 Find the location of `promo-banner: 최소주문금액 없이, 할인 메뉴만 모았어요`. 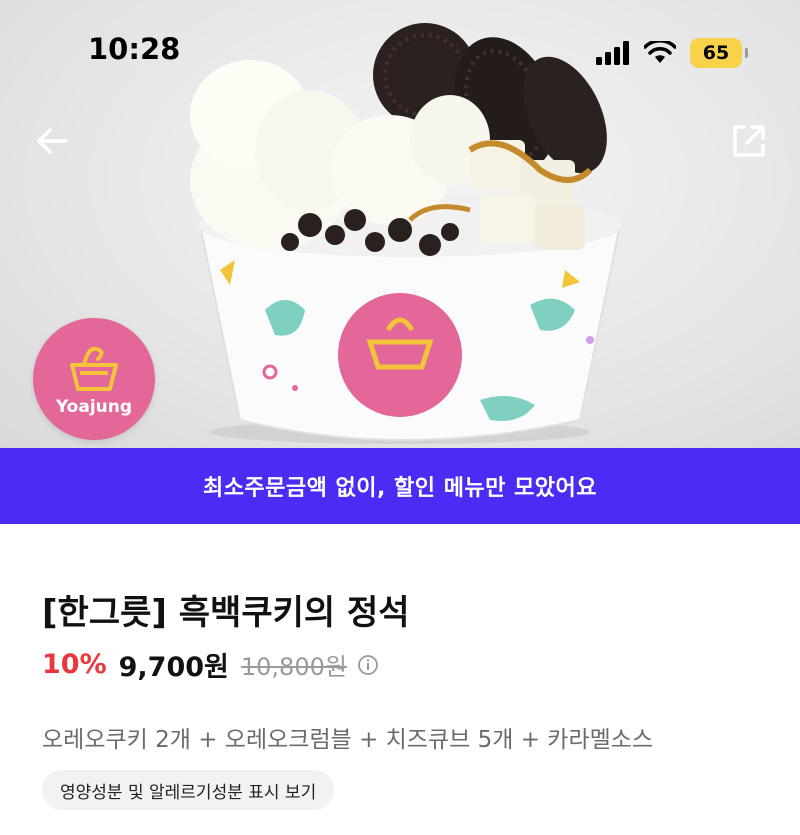

promo-banner: 최소주문금액 없이, 할인 메뉴만 모았어요 is located at coordinates (400, 486).